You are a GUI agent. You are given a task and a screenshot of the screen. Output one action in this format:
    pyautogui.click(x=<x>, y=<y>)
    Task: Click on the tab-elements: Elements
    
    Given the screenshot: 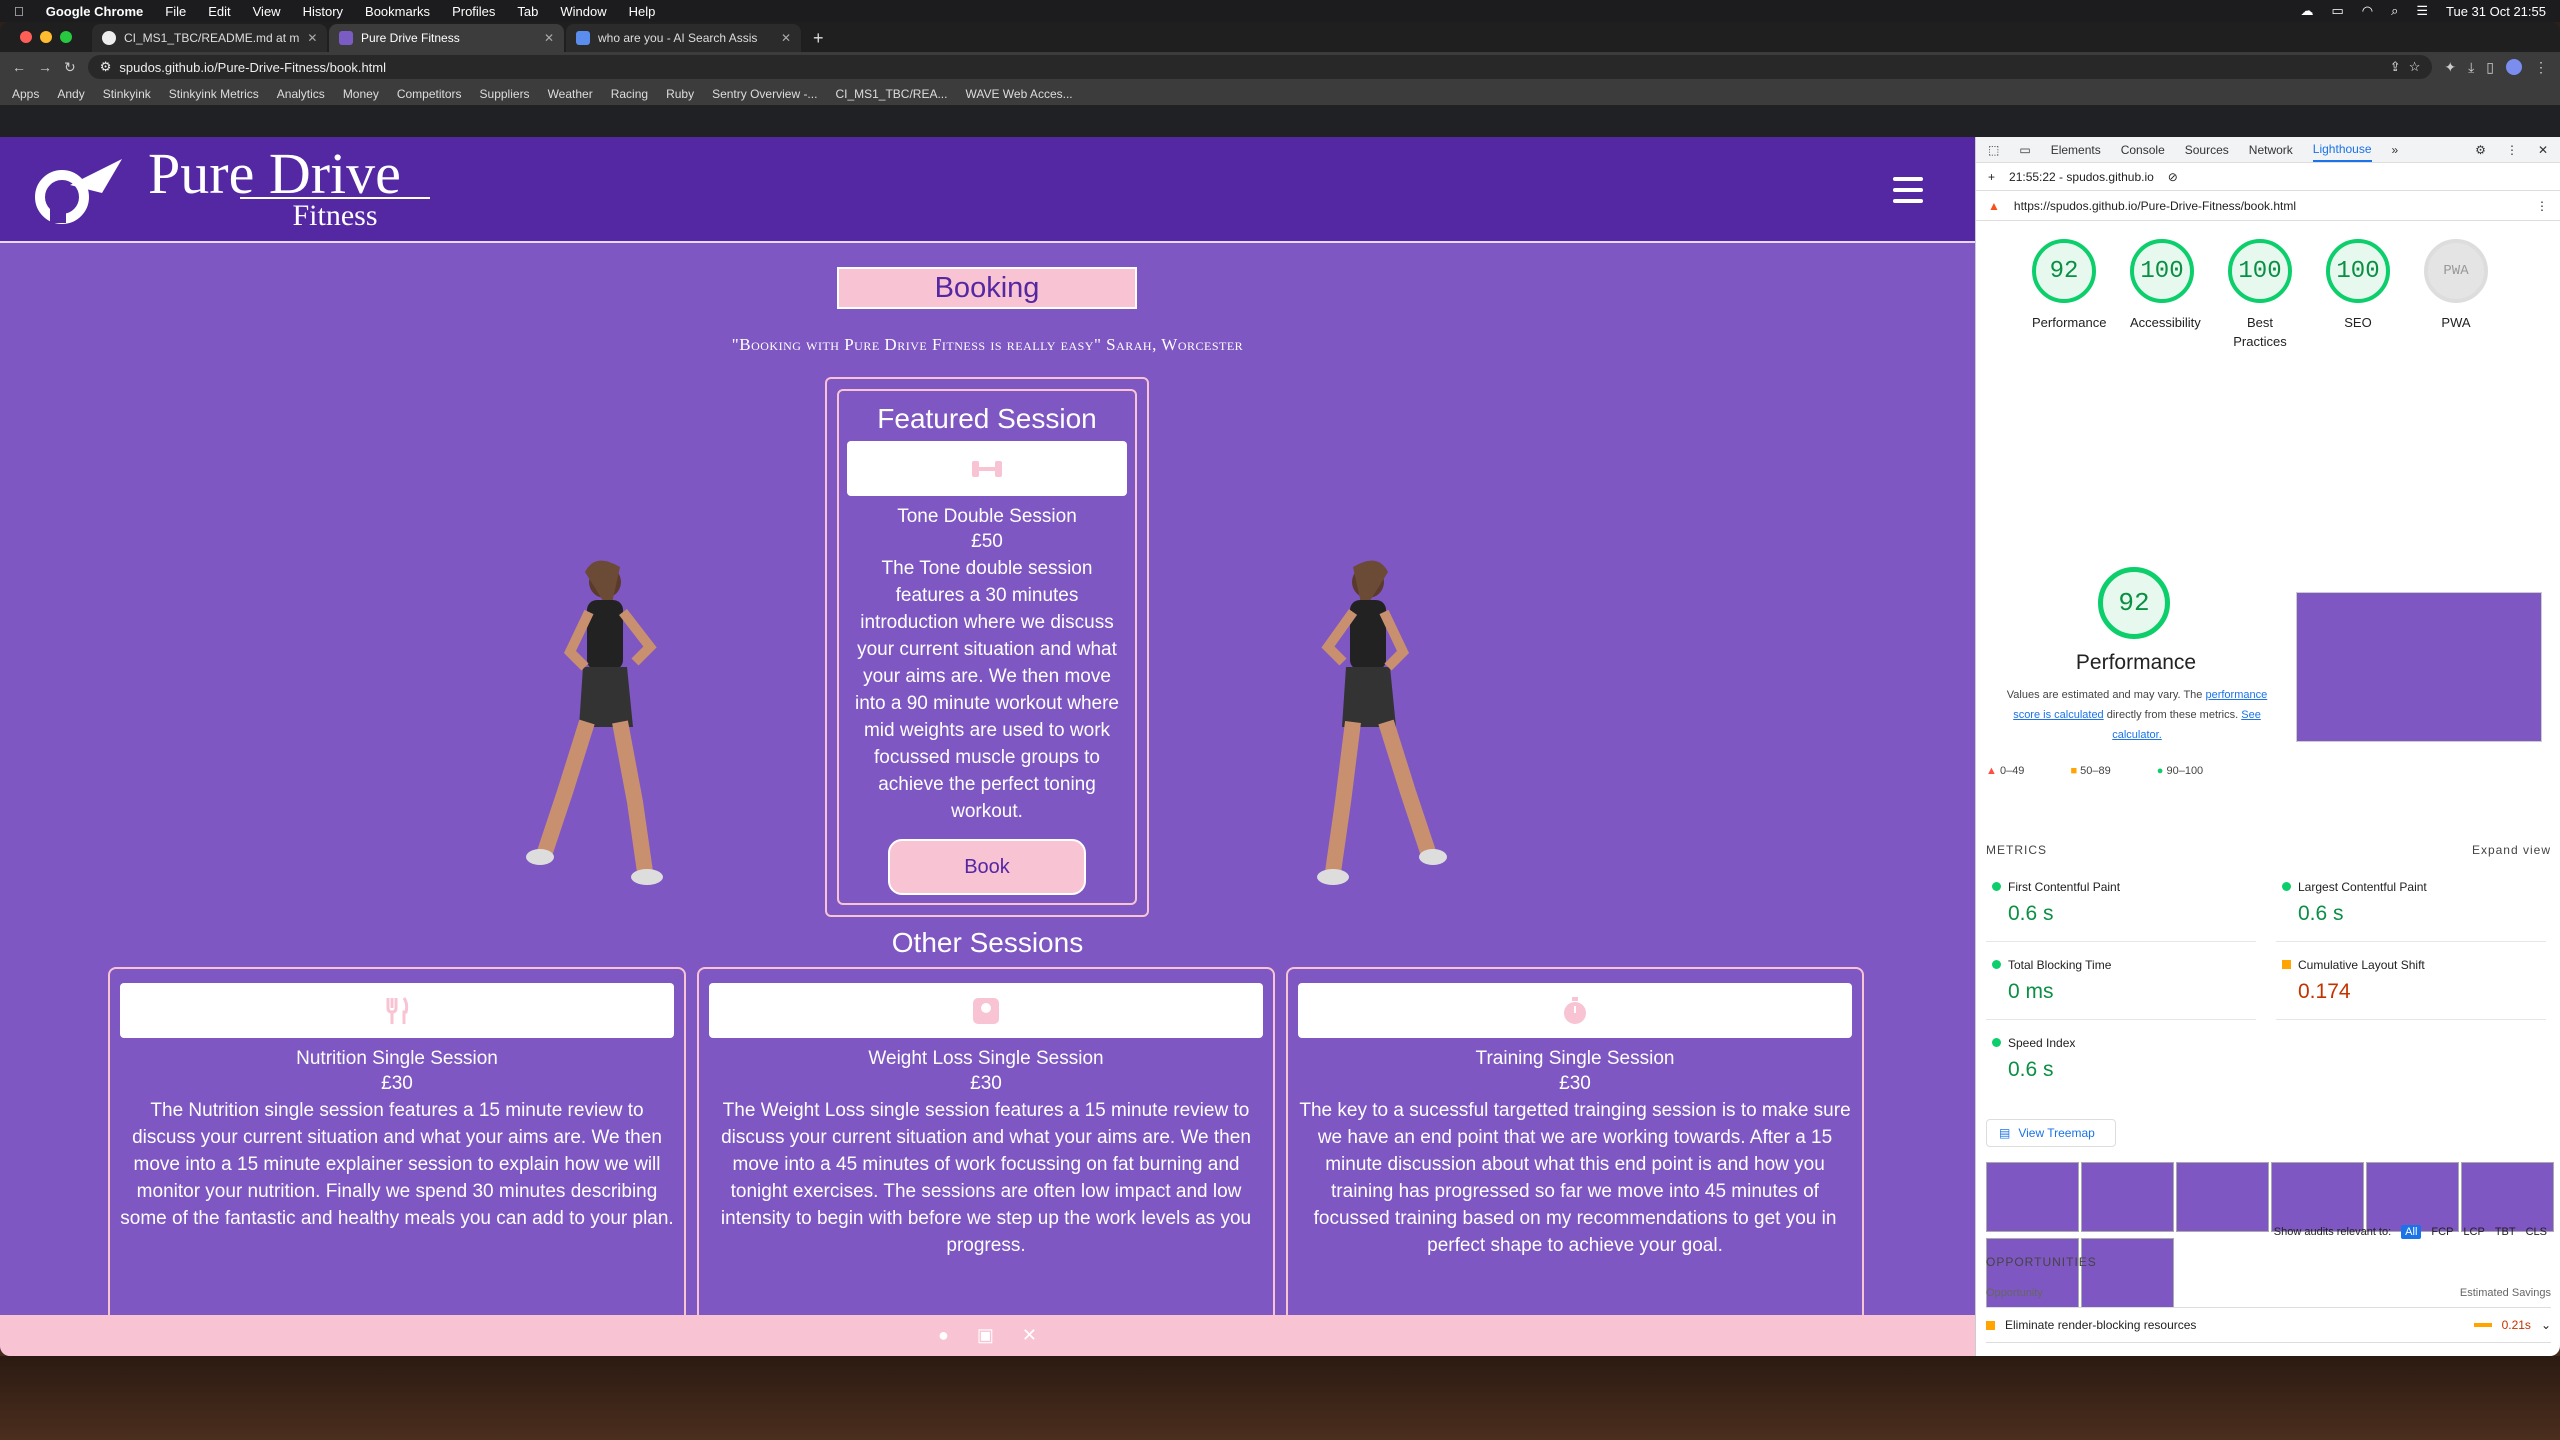 What is the action you would take?
    pyautogui.click(x=2076, y=150)
    